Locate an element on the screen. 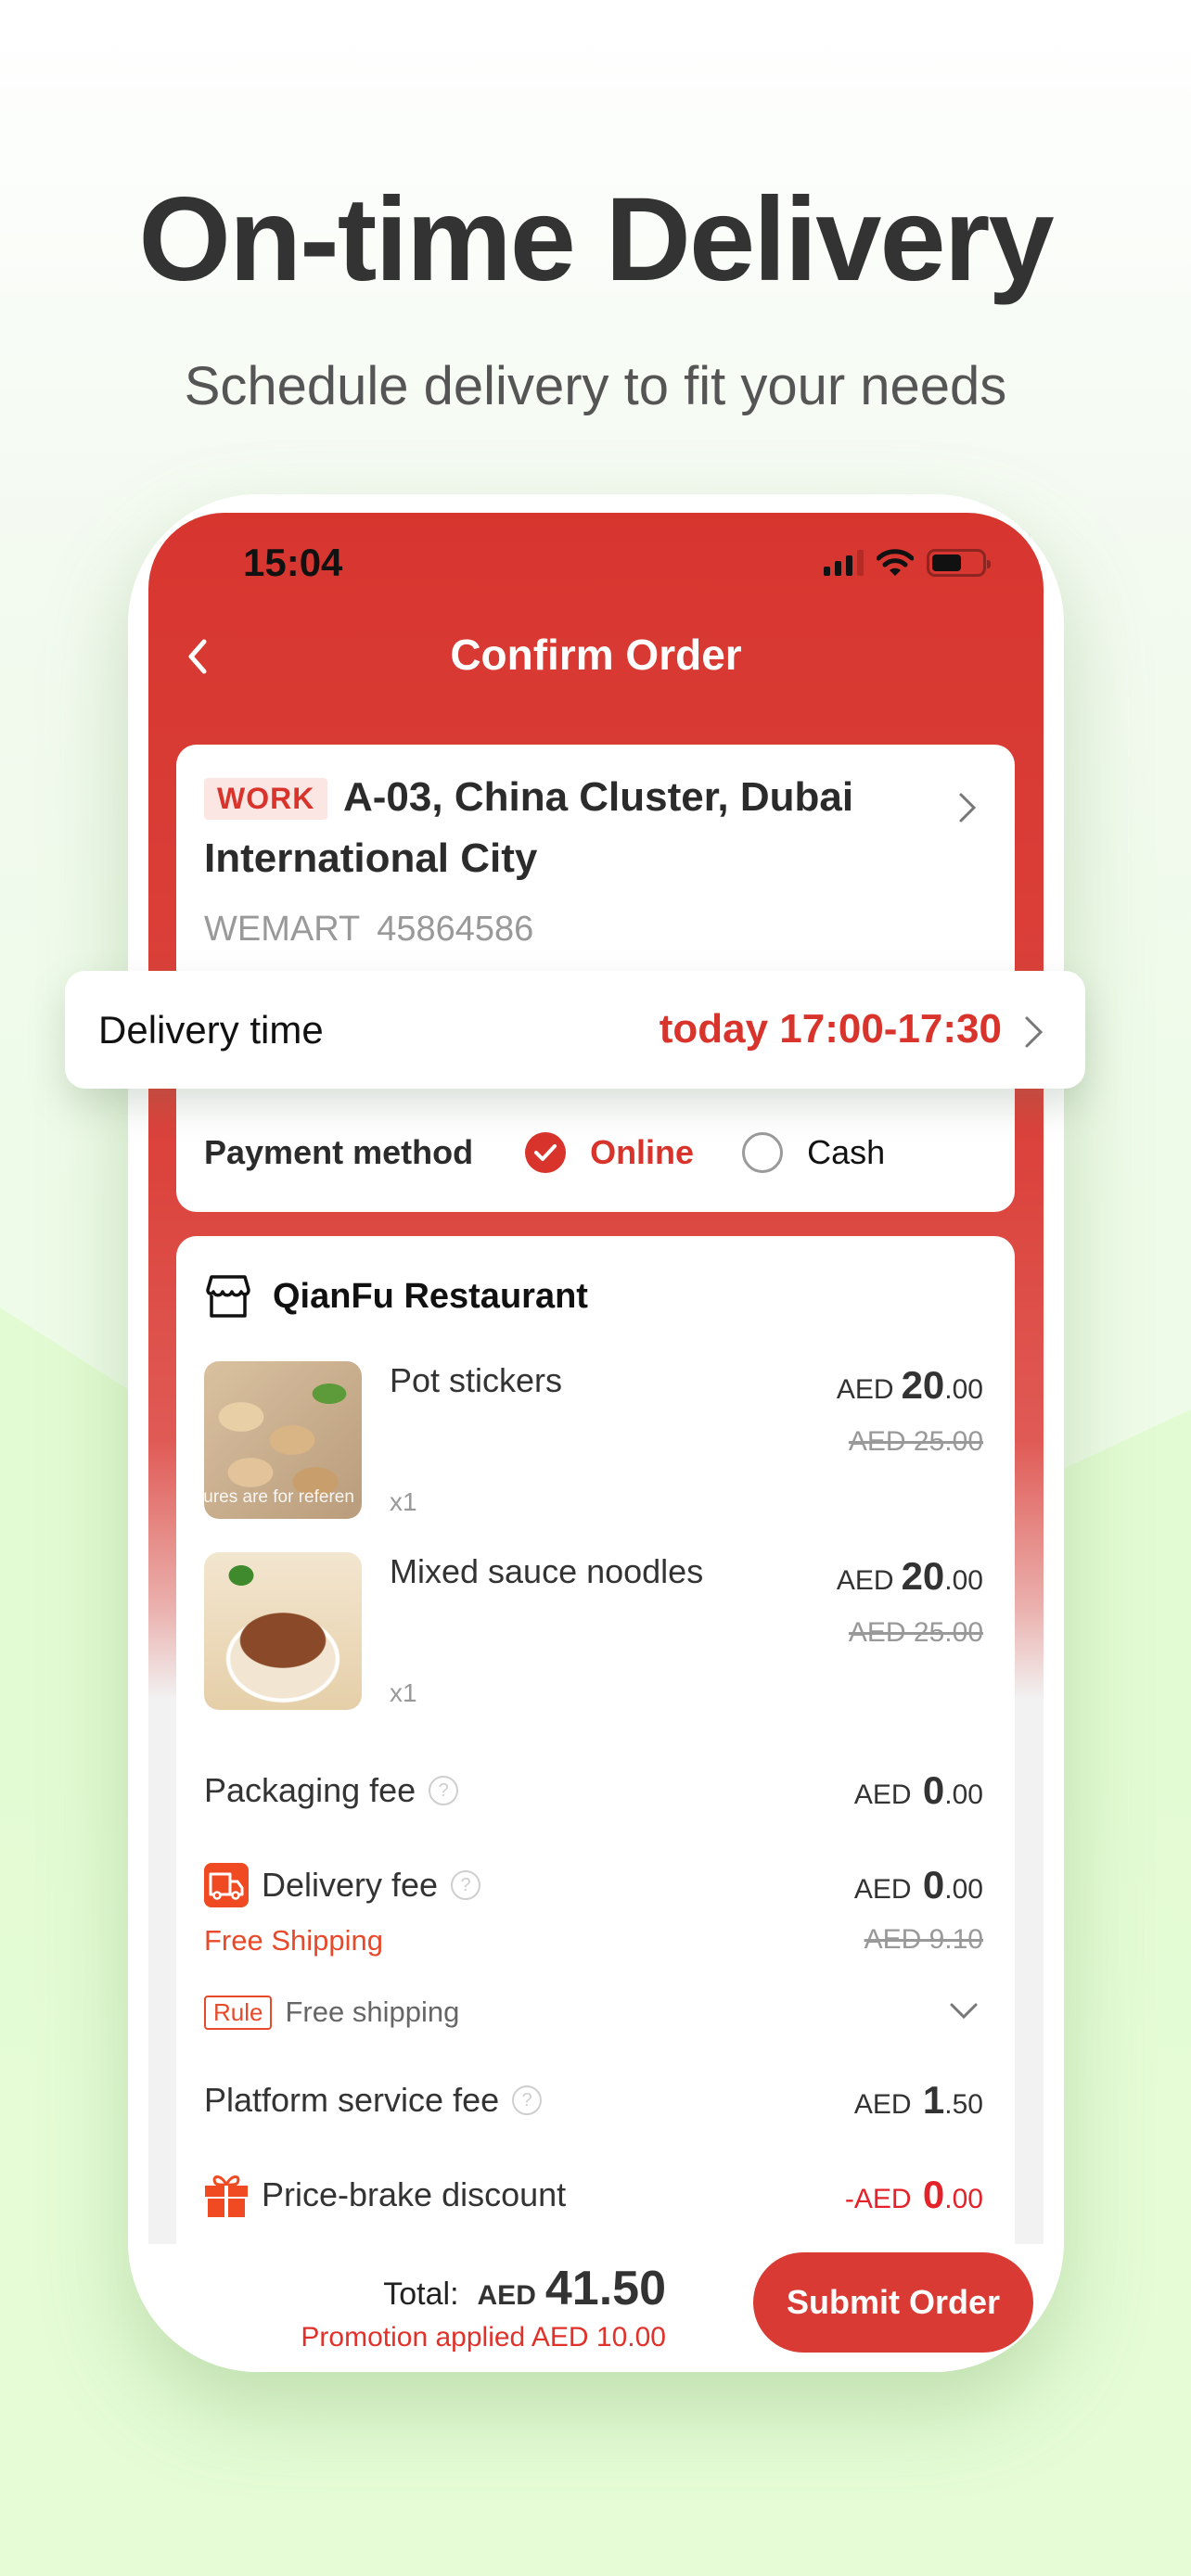  hero-subtitle: Schedule delivery to fit your needs is located at coordinates (595, 386).